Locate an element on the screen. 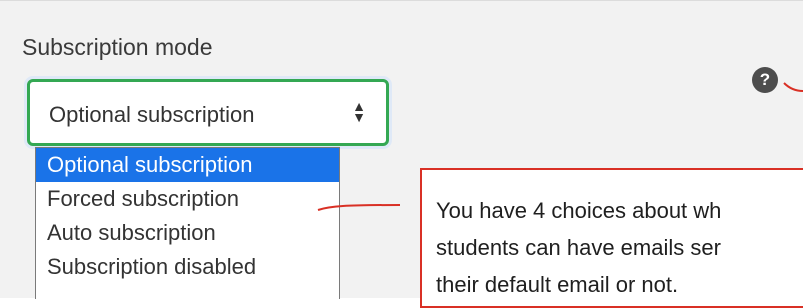 The image size is (803, 308). connector-line-help is located at coordinates (793, 87).